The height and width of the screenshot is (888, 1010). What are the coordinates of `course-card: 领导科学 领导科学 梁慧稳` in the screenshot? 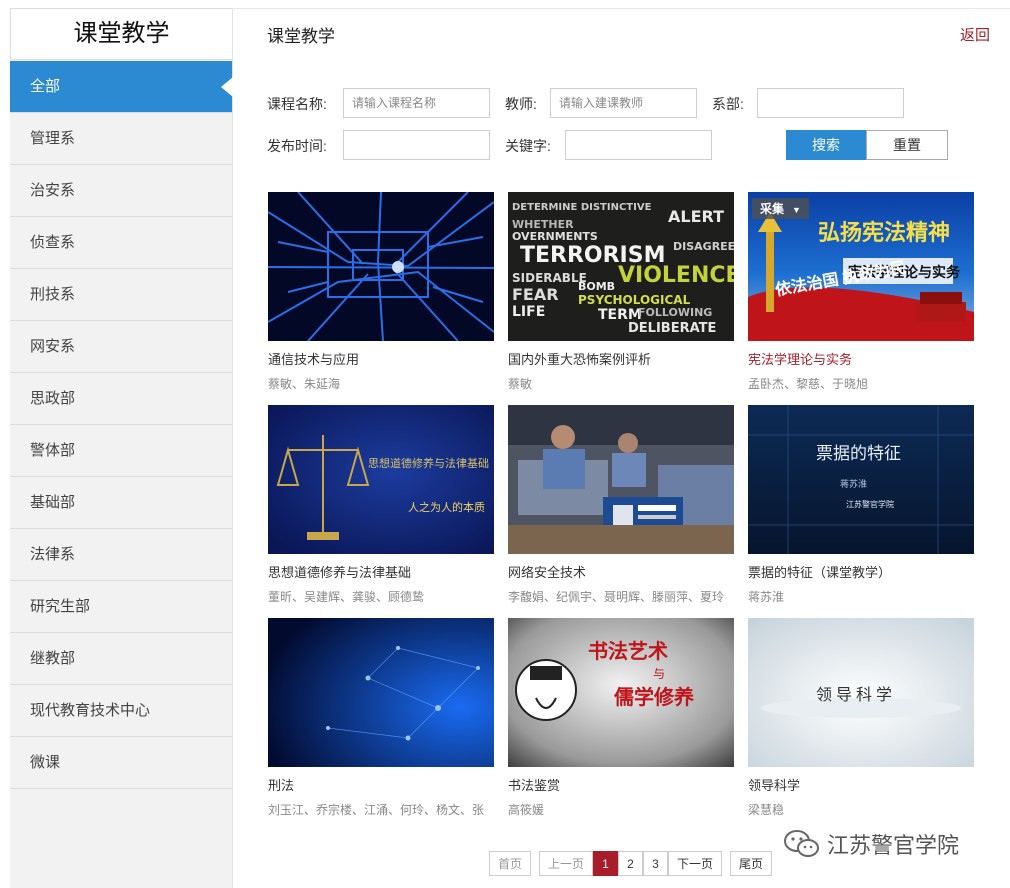 It's located at (861, 718).